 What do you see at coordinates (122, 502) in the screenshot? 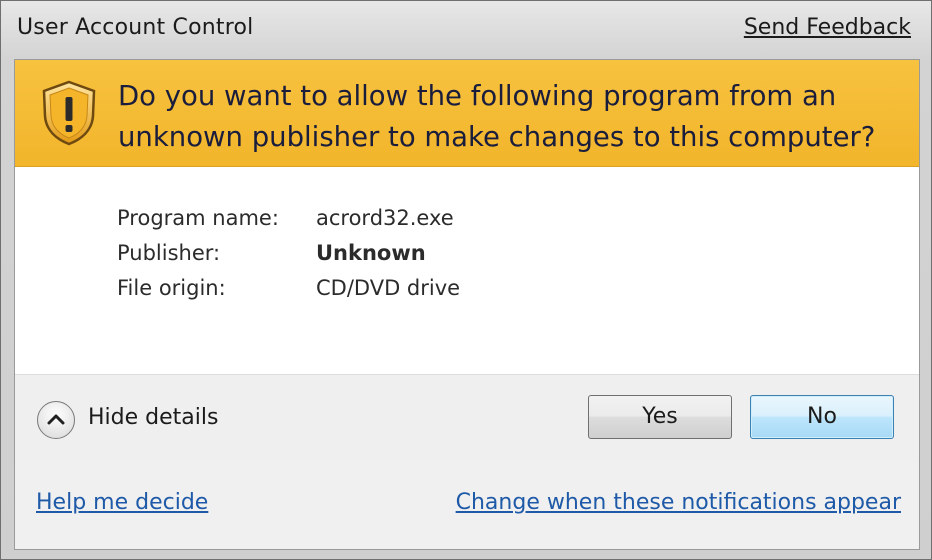
I see `help-me-decide-link: Help me decide` at bounding box center [122, 502].